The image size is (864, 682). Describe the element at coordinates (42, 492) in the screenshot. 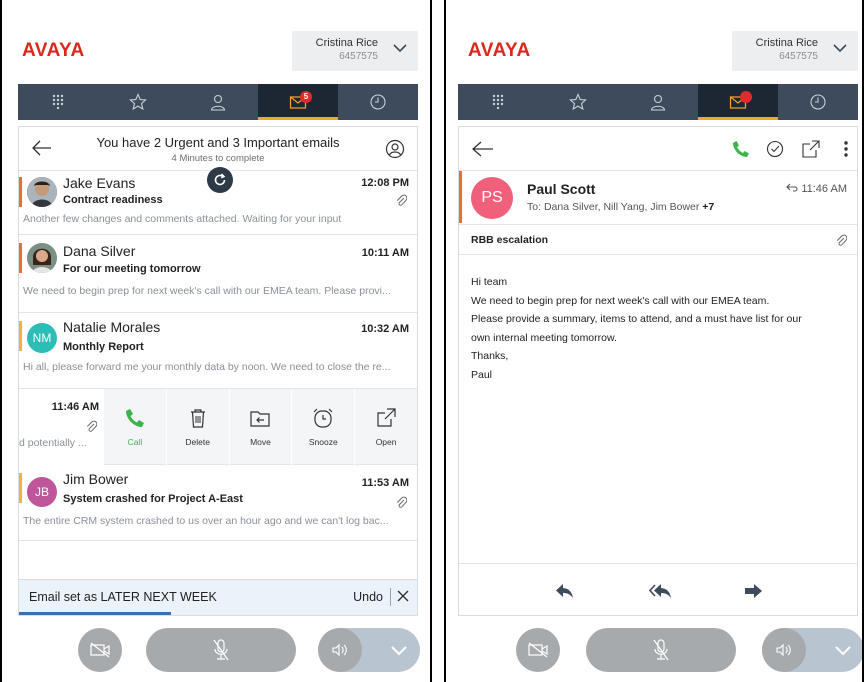

I see `avatar: JB` at that location.